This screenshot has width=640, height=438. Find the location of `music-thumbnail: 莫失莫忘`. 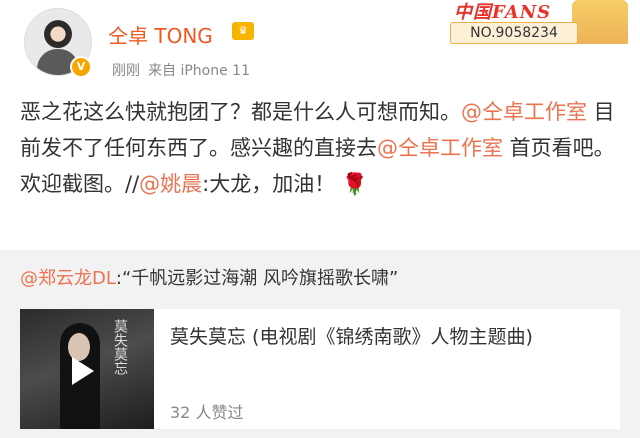

music-thumbnail: 莫失莫忘 is located at coordinates (87, 369).